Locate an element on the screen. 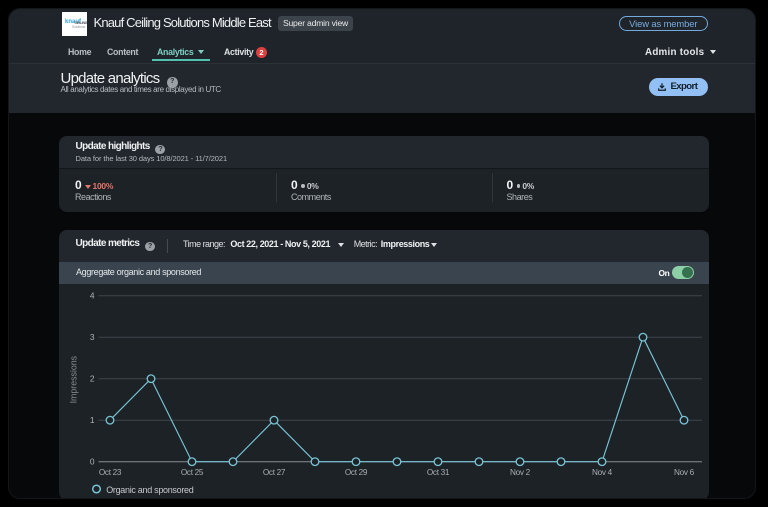 Image resolution: width=768 pixels, height=507 pixels. svg-text: Impressions is located at coordinates (73, 380).